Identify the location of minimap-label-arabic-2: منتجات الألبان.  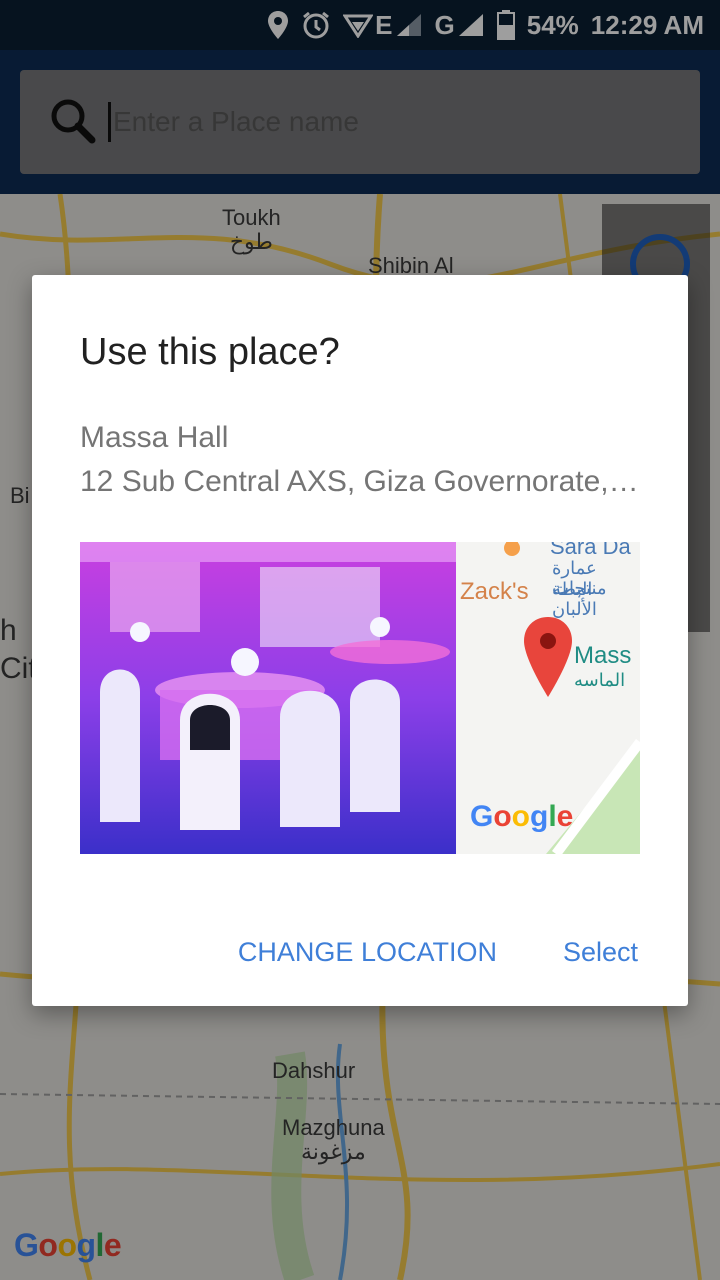
(579, 598).